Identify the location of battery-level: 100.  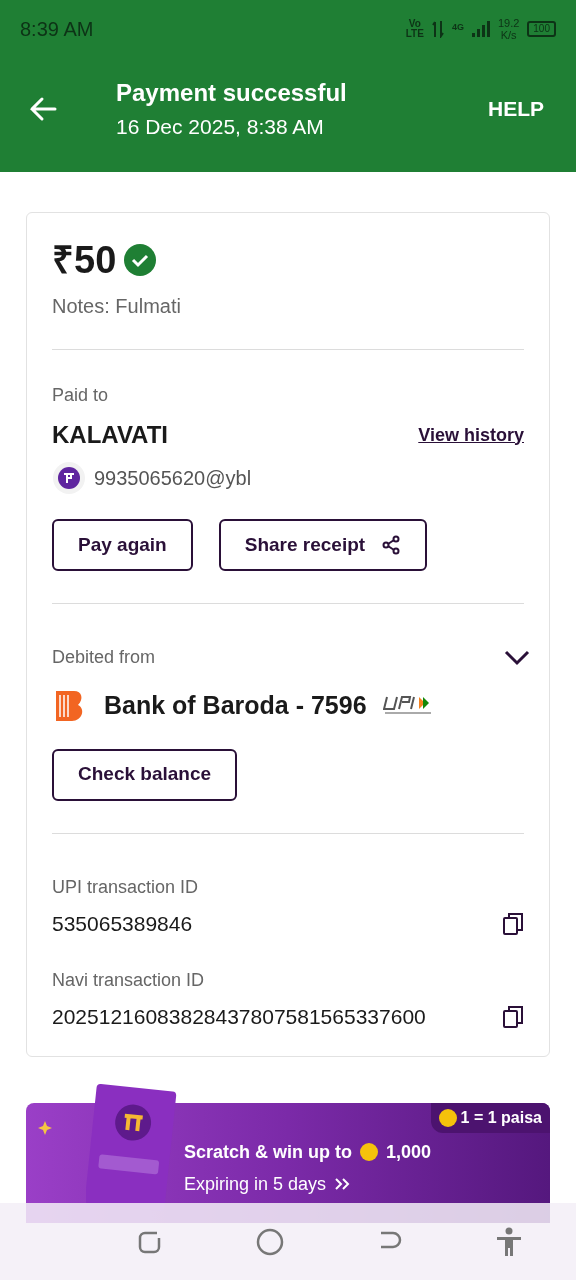
(541, 29).